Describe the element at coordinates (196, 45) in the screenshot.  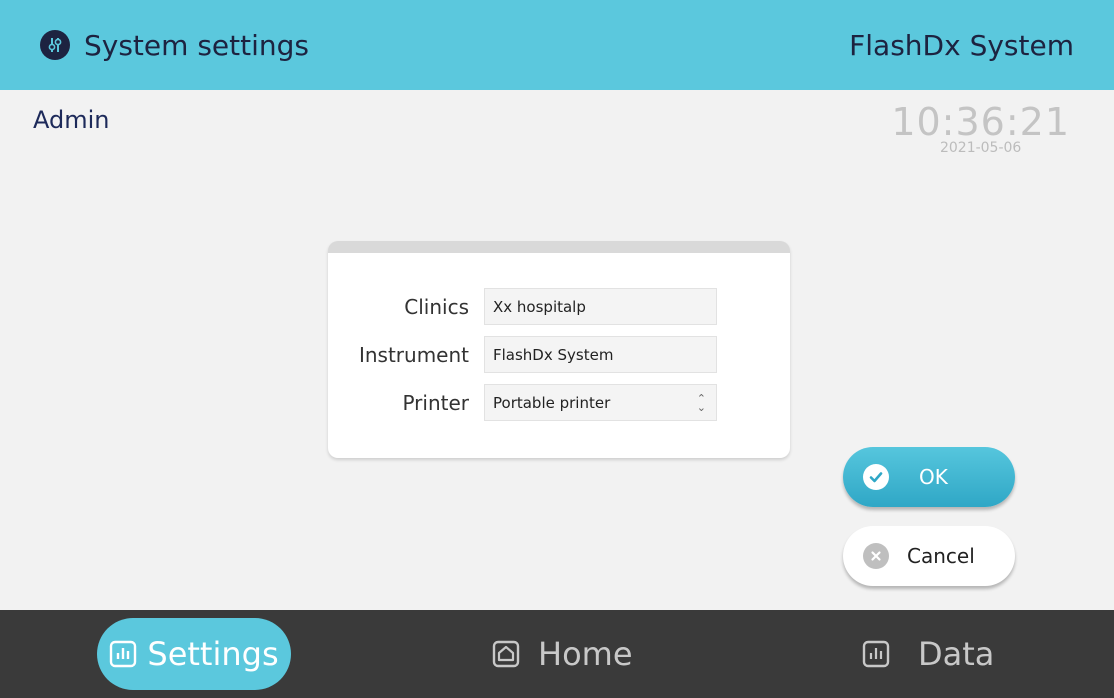
I see `page-title: System settings` at that location.